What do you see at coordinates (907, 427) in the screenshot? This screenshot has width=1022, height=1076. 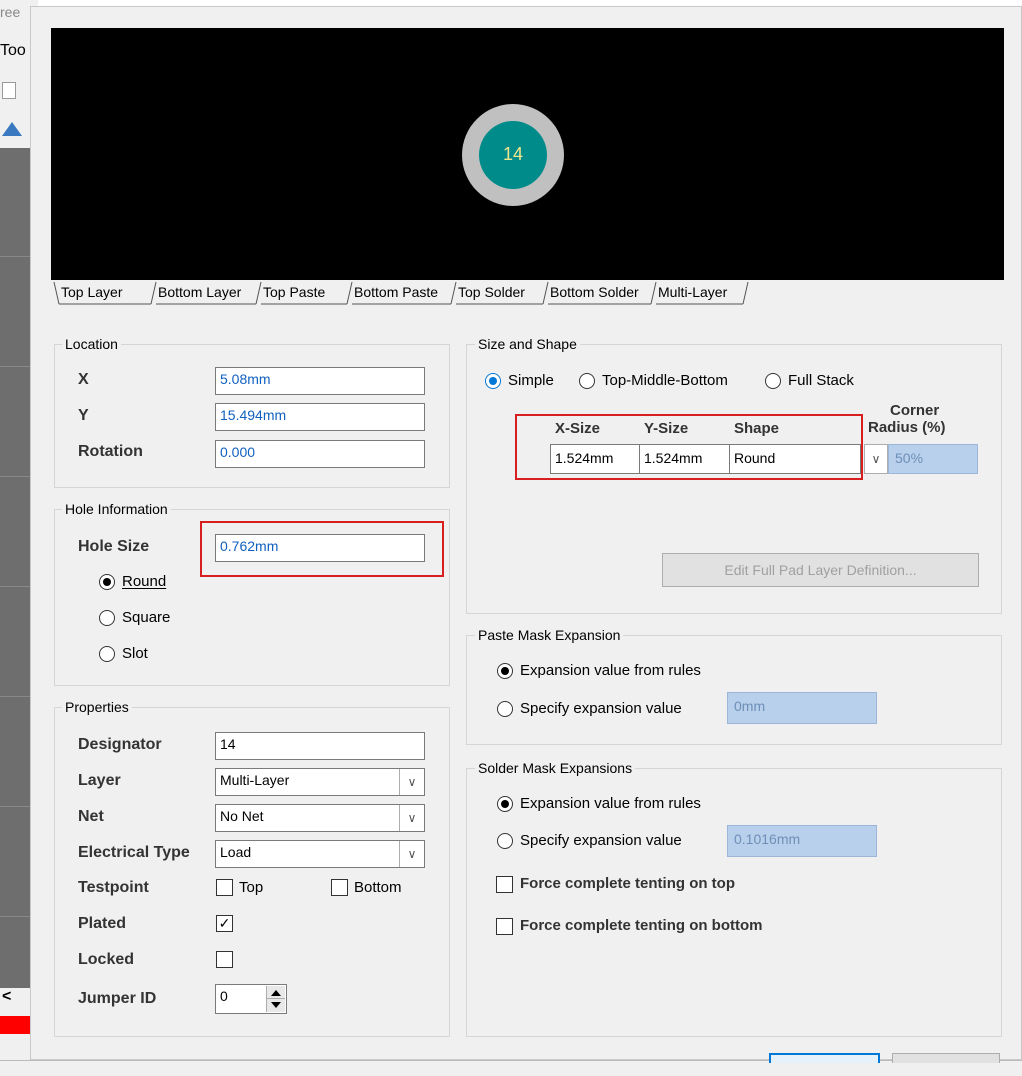 I see `corner-header-line2: Radius (%)` at bounding box center [907, 427].